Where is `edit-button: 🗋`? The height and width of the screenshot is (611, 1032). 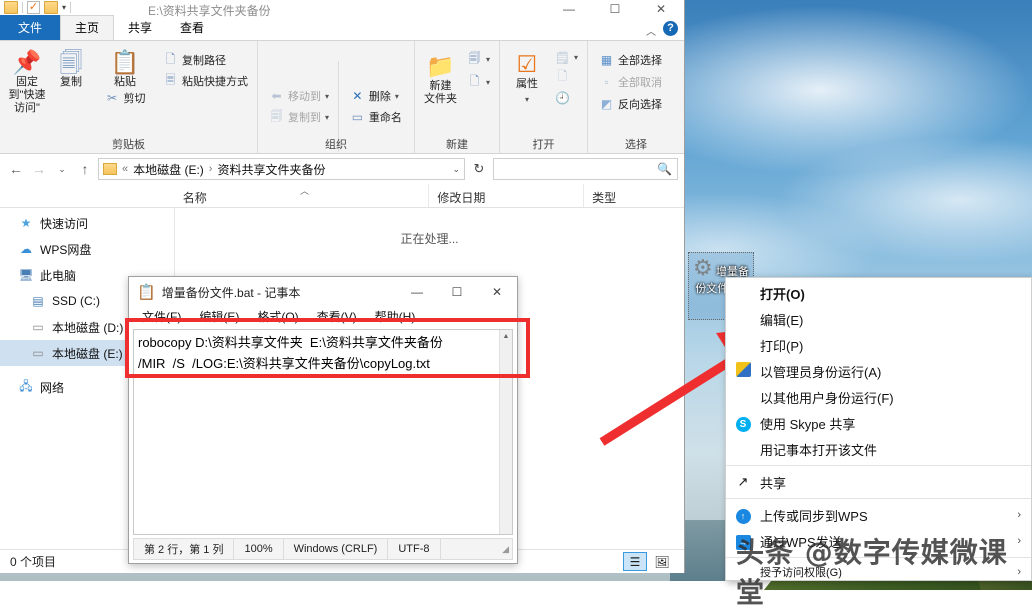 edit-button: 🗋 is located at coordinates (566, 77).